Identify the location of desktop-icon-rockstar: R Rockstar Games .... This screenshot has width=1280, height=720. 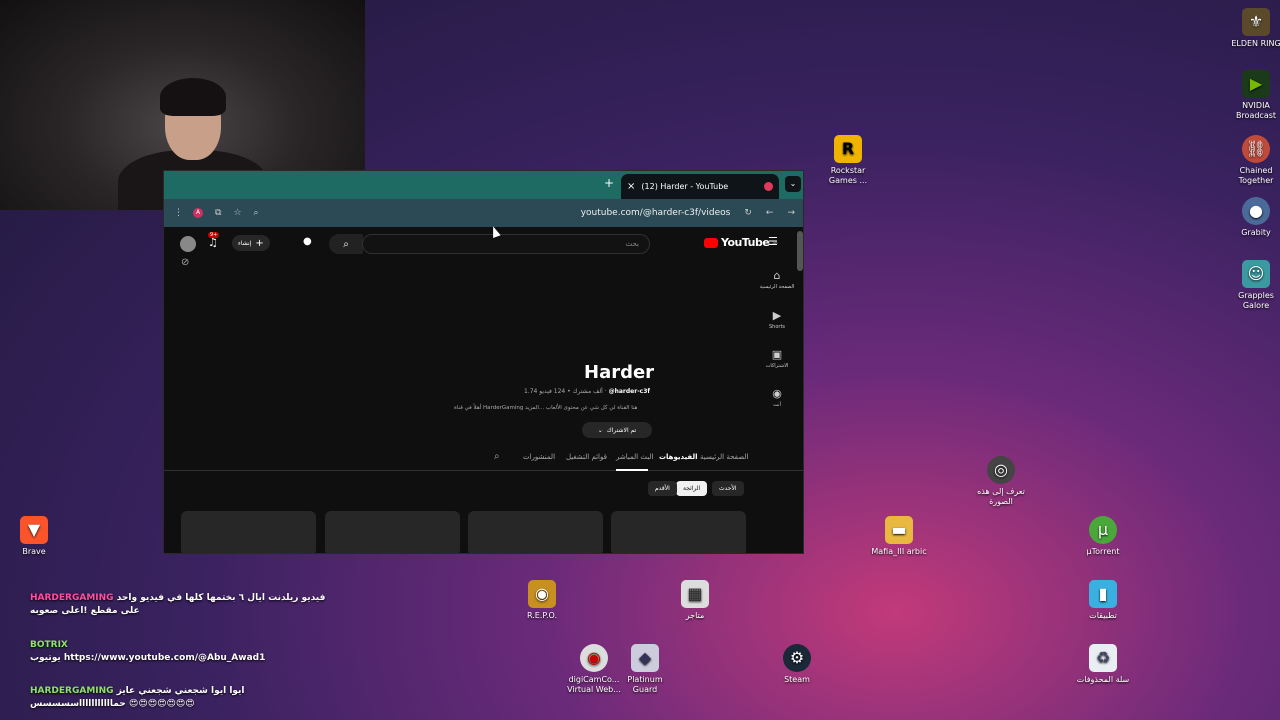
(848, 160).